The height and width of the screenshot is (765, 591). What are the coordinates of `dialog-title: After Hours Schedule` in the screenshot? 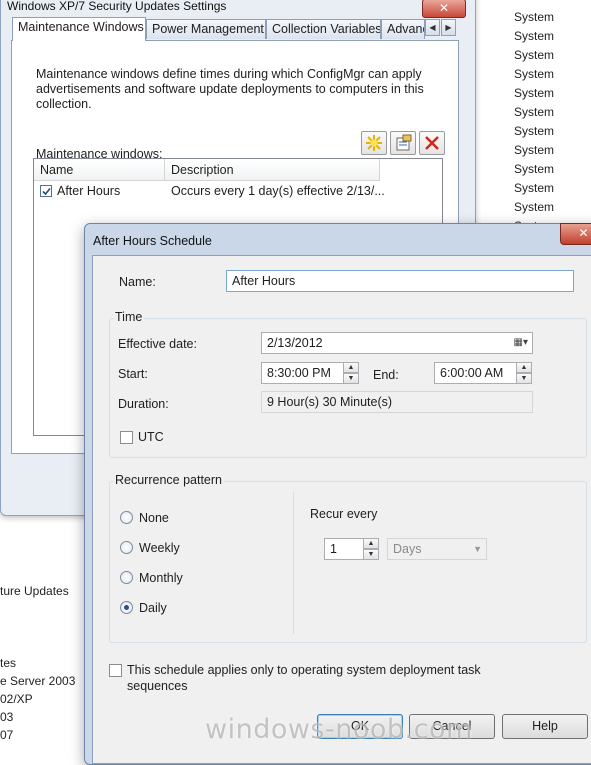 It's located at (152, 241).